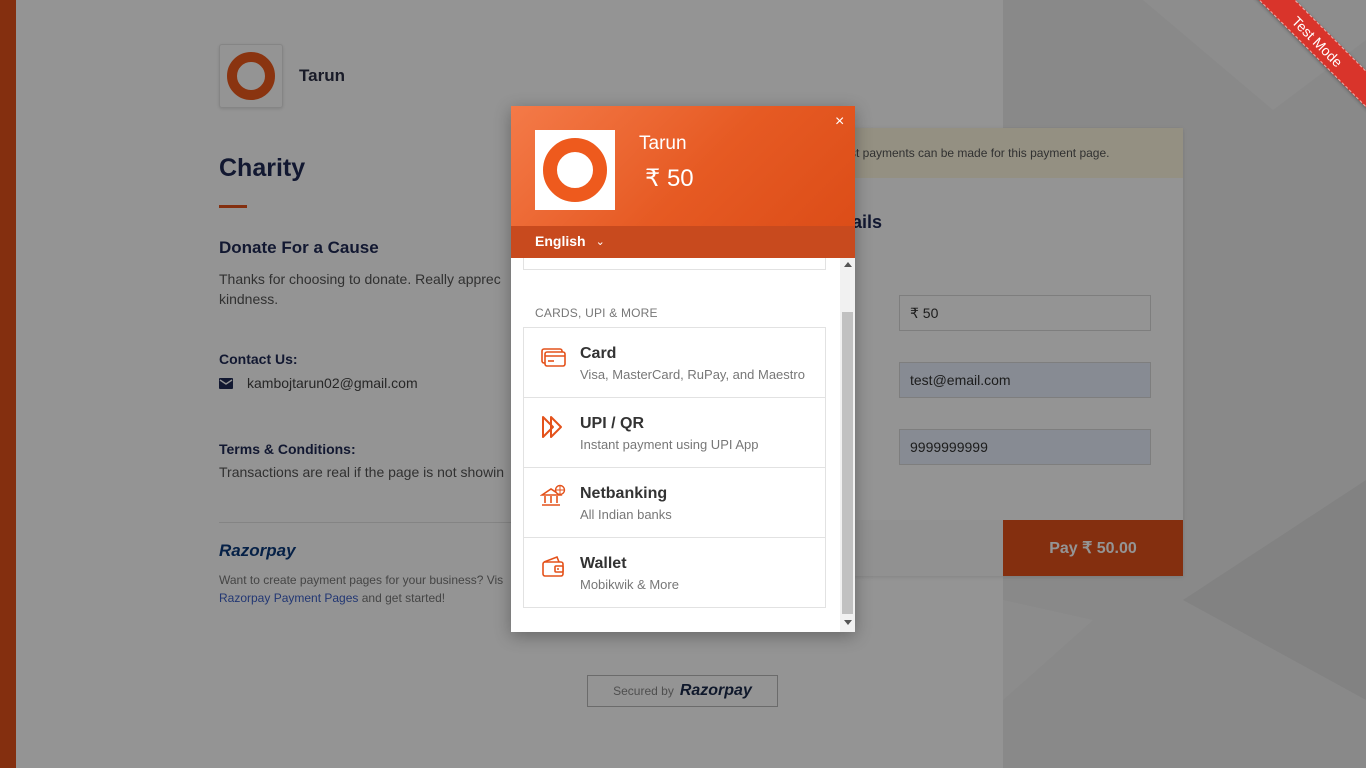 Image resolution: width=1366 pixels, height=768 pixels. I want to click on method-subtitle: Mobikwik & More, so click(629, 584).